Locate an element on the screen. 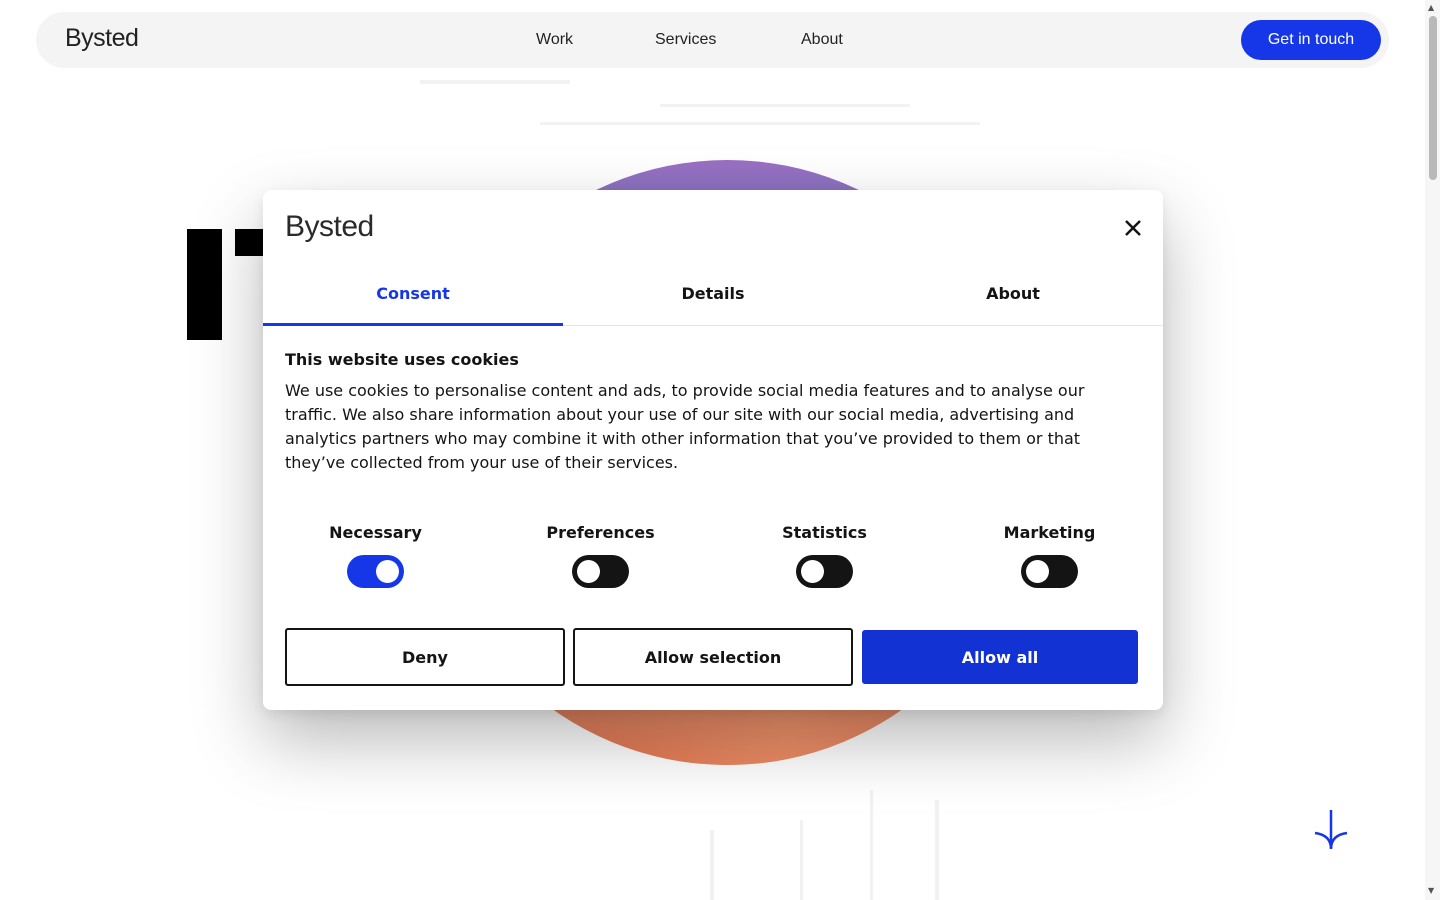  toggle-group-necessary: Necessary is located at coordinates (375, 557).